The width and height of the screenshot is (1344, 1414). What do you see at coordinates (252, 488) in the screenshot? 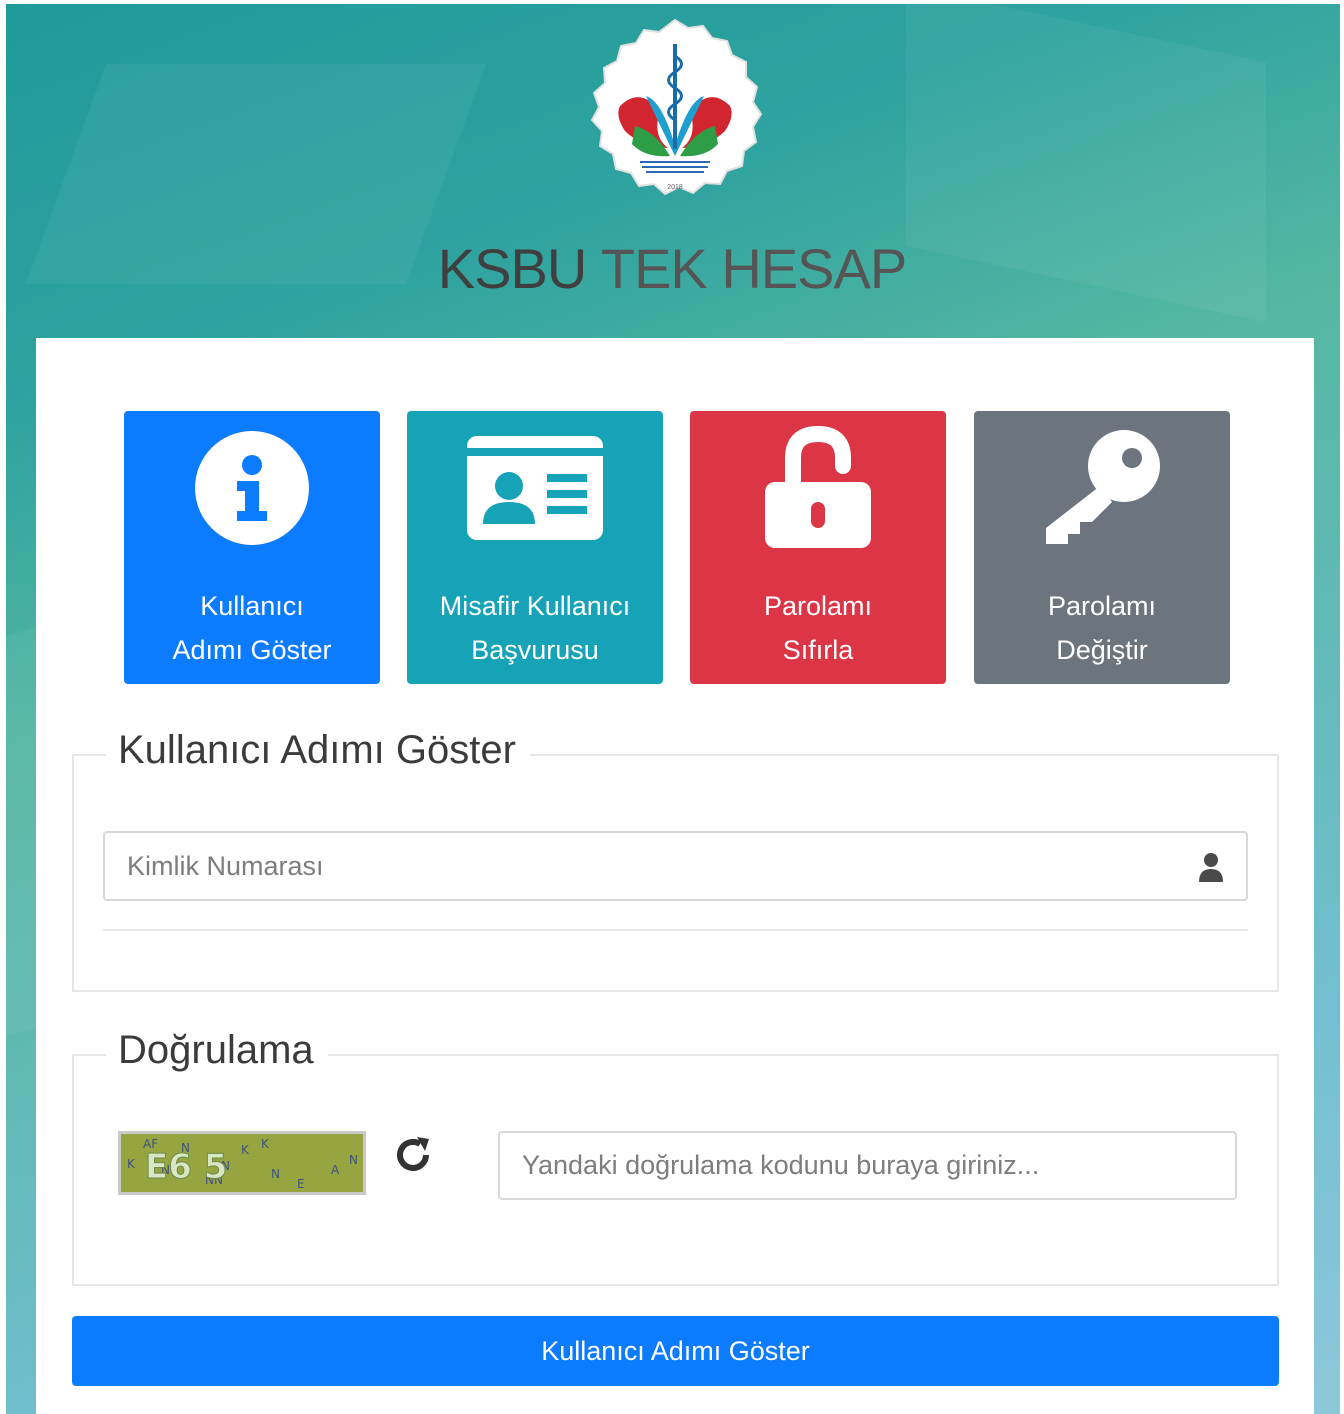
I see `info-circle-icon` at bounding box center [252, 488].